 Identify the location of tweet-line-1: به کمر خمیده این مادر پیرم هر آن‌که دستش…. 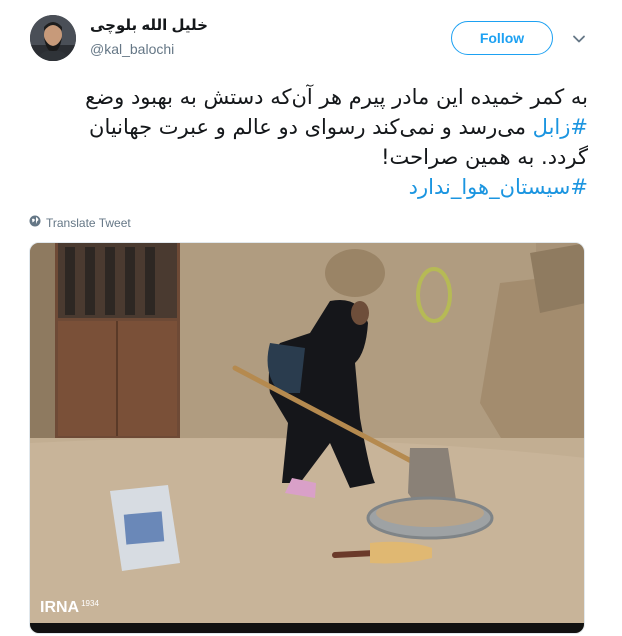
(308, 97).